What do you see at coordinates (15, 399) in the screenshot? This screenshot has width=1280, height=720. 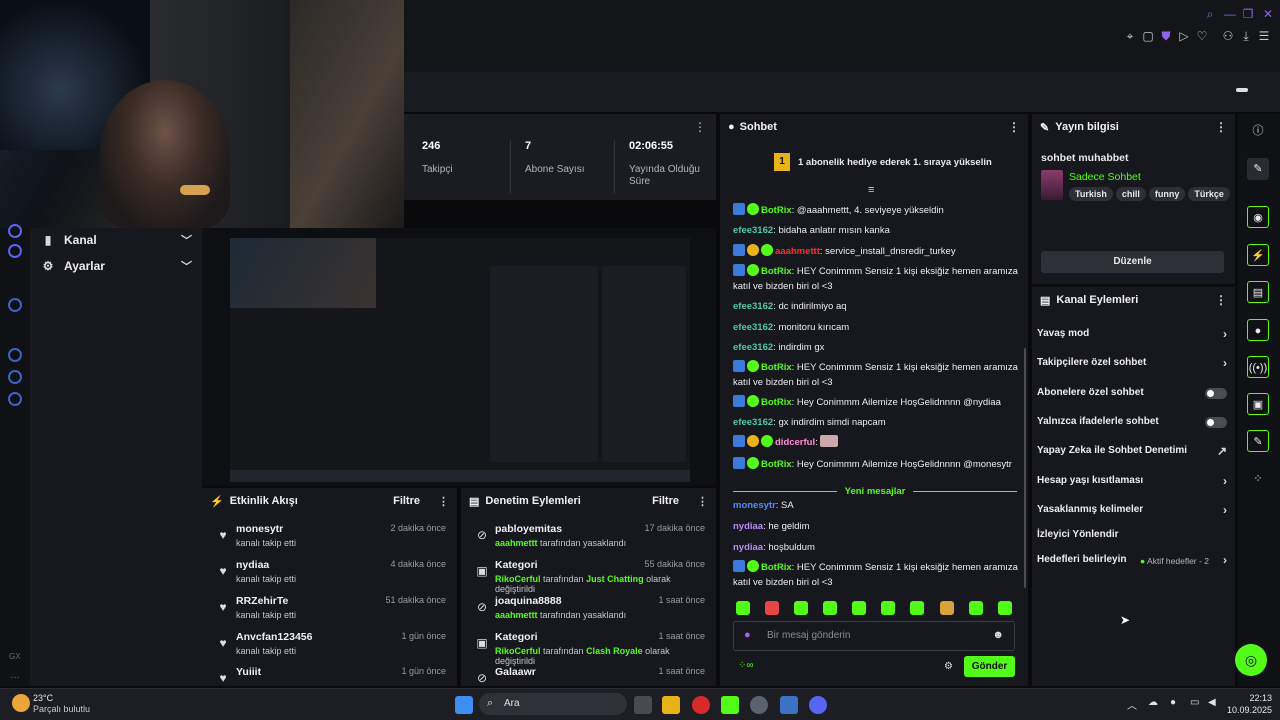 I see `gear-icon` at bounding box center [15, 399].